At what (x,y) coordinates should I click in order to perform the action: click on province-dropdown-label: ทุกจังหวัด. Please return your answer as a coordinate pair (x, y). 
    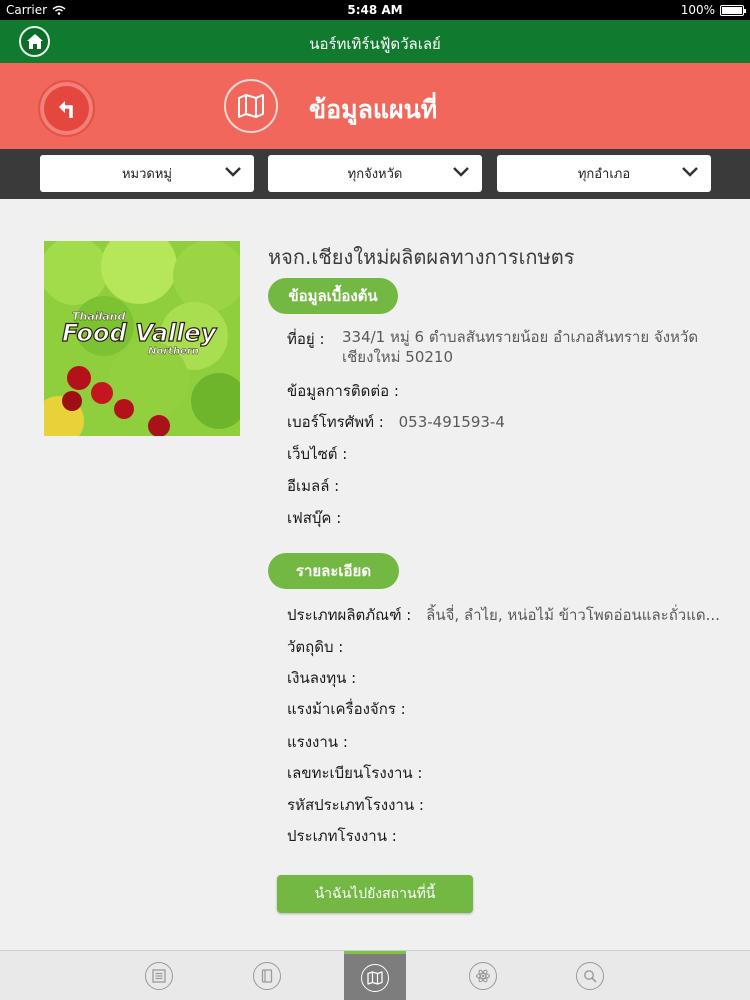
    Looking at the image, I should click on (375, 174).